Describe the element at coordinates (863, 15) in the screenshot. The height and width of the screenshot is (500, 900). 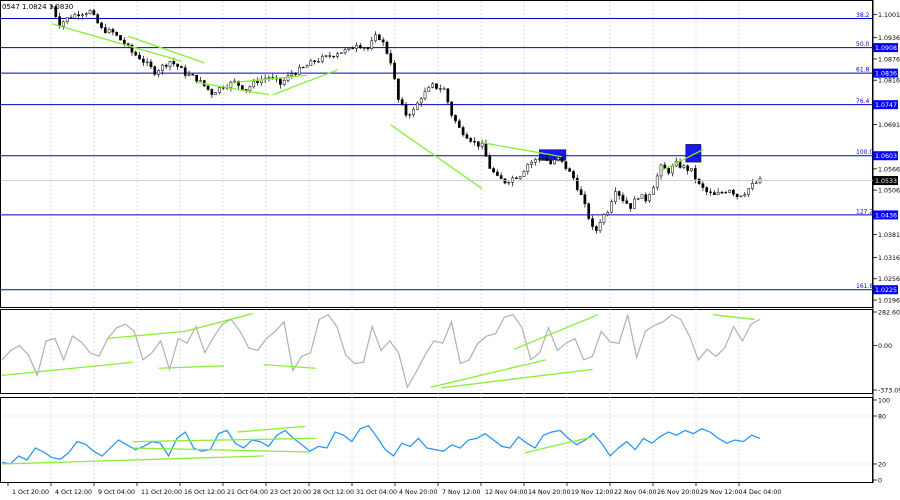
I see `fib-level-label: 38.2` at that location.